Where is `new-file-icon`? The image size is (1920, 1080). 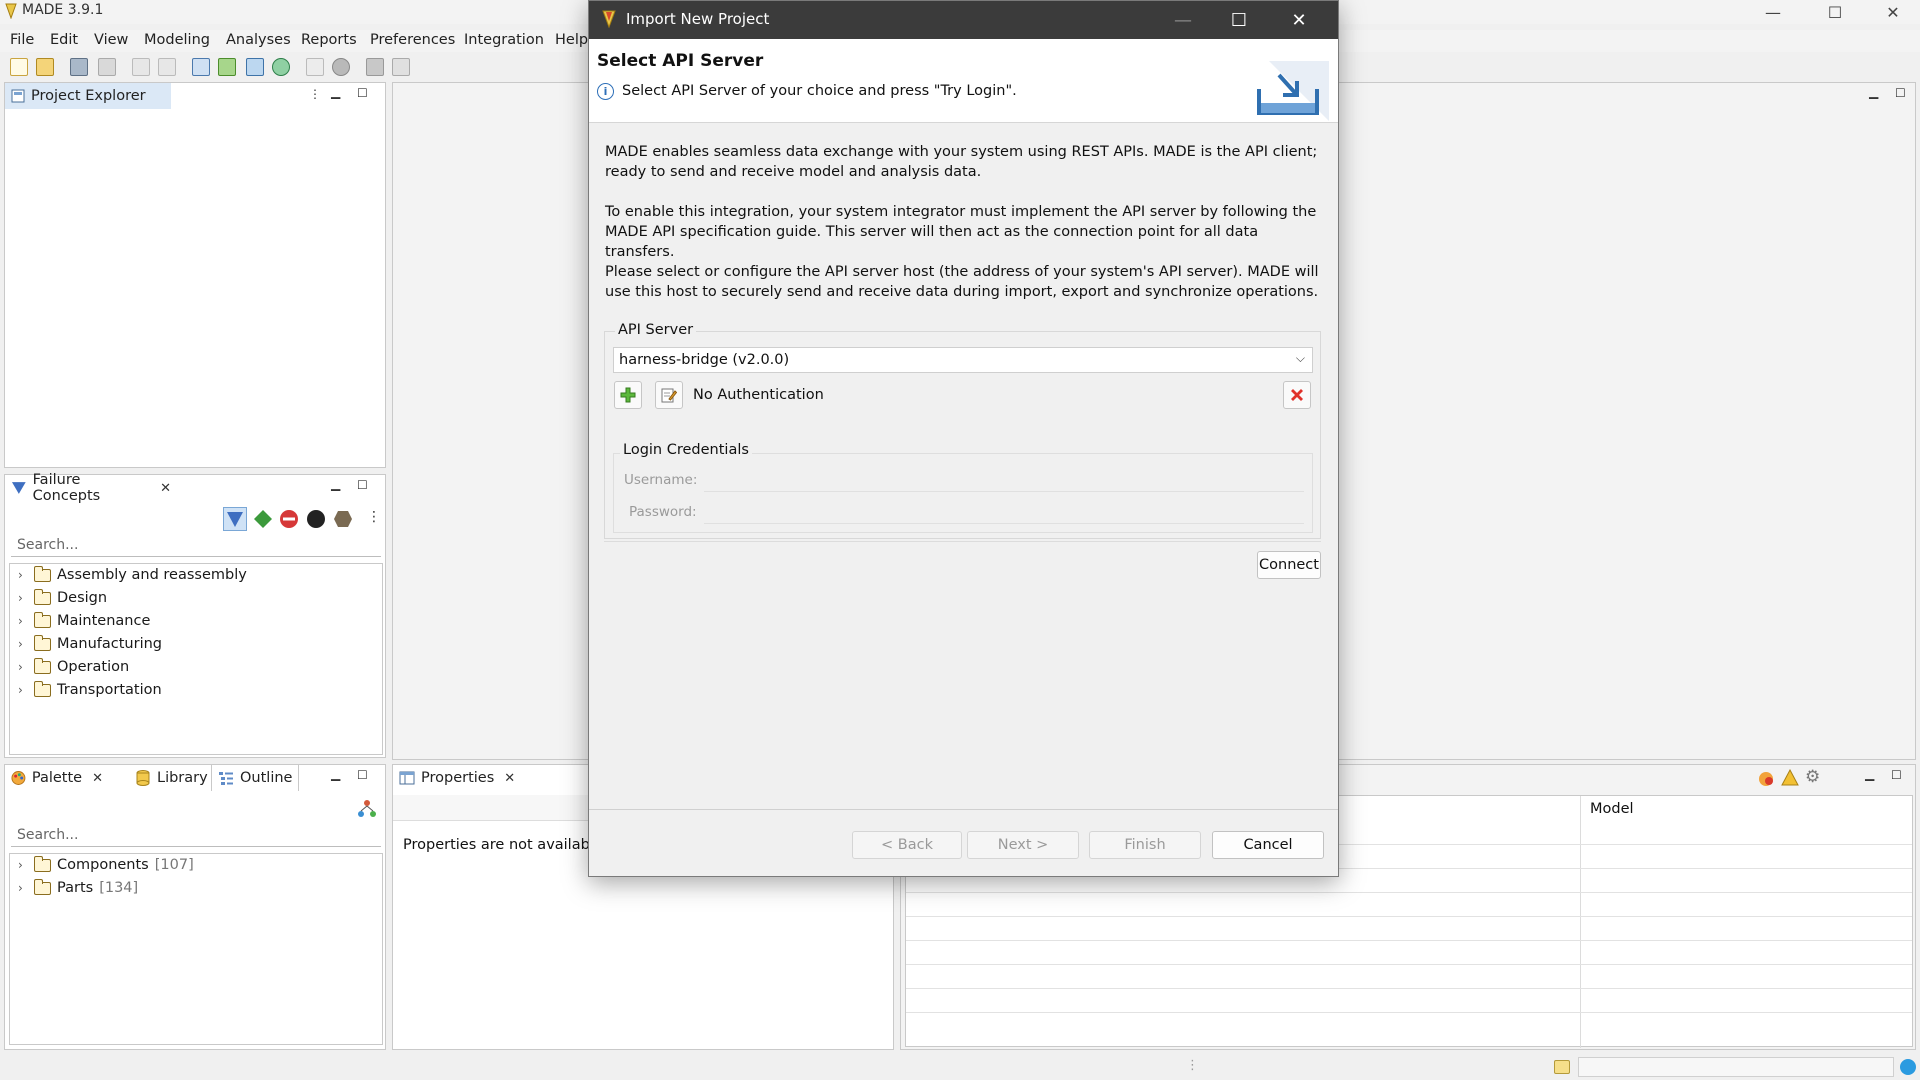 new-file-icon is located at coordinates (19, 67).